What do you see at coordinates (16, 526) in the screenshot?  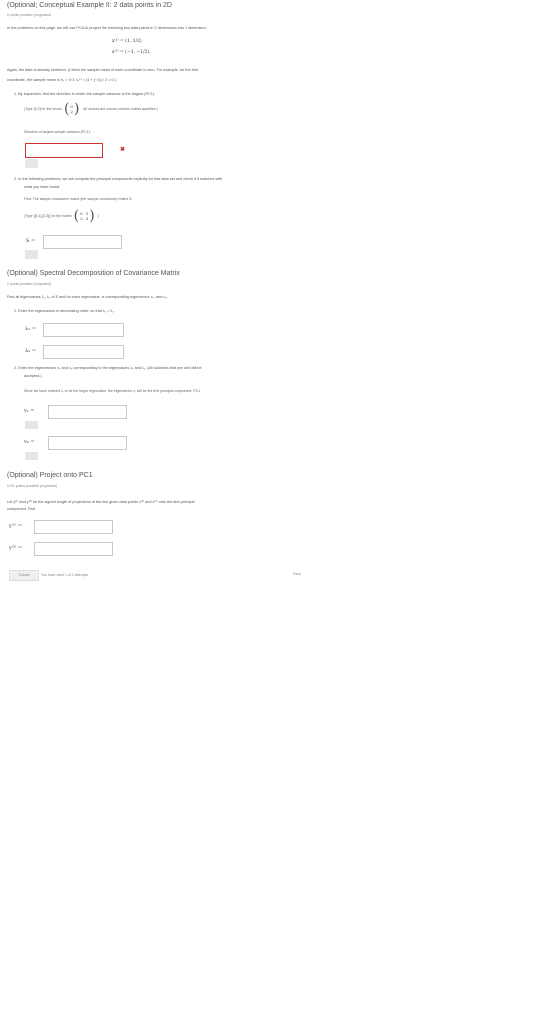 I see `y1-label: y⁽¹⁾ =` at bounding box center [16, 526].